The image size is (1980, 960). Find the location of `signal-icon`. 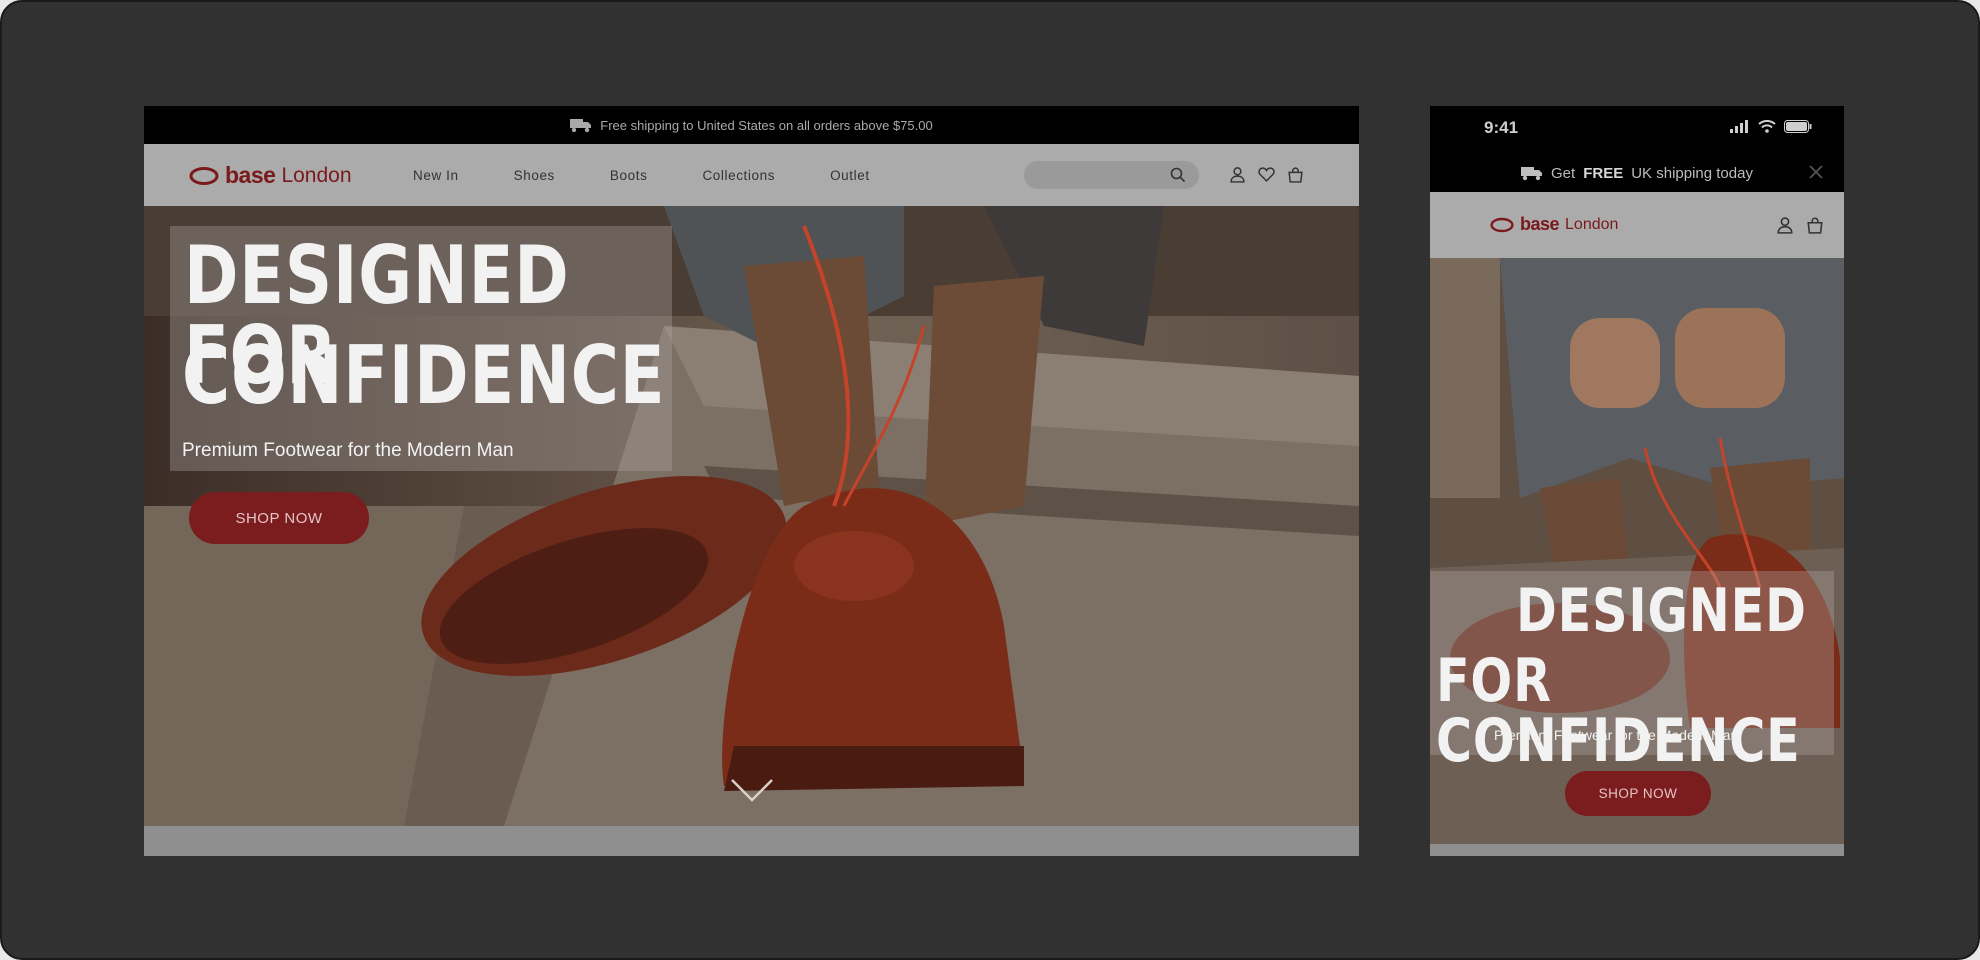

signal-icon is located at coordinates (1739, 126).